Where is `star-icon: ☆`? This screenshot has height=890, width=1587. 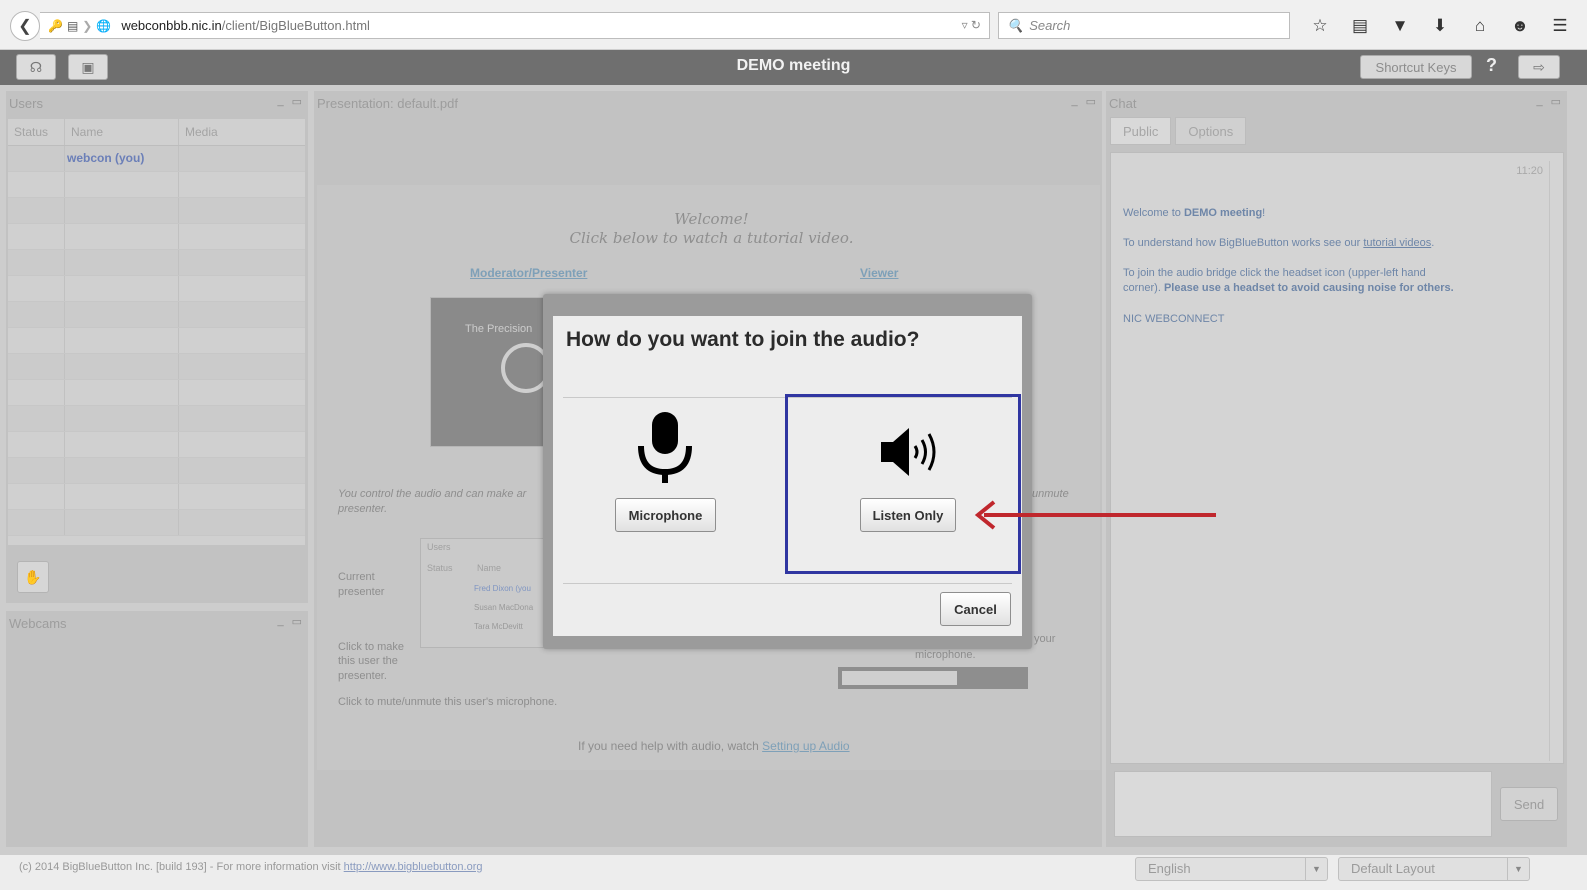
star-icon: ☆ is located at coordinates (1320, 25).